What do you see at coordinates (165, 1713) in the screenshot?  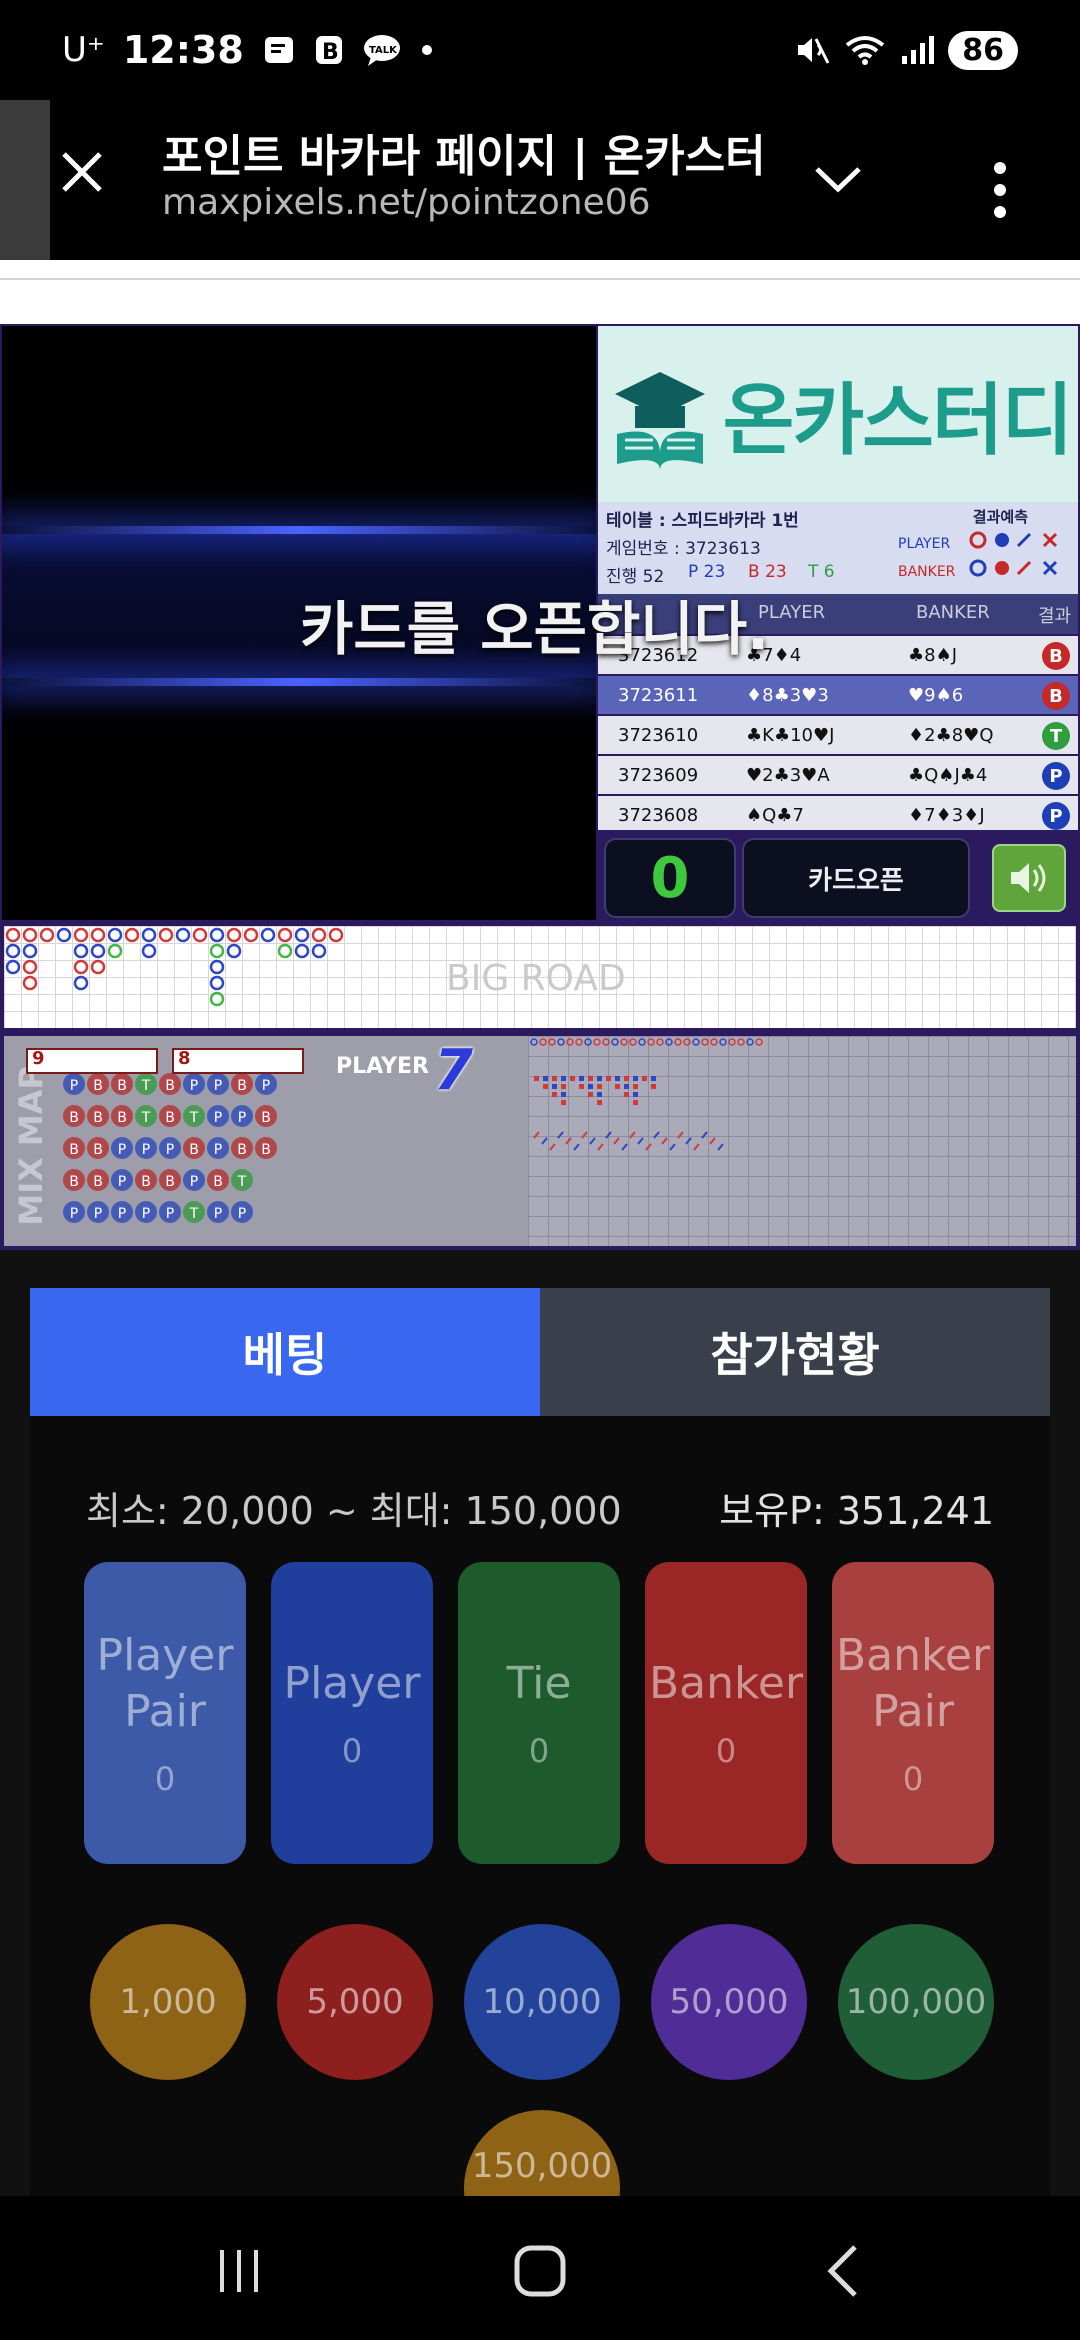 I see `bet-option-player-pair: Player Pair 0` at bounding box center [165, 1713].